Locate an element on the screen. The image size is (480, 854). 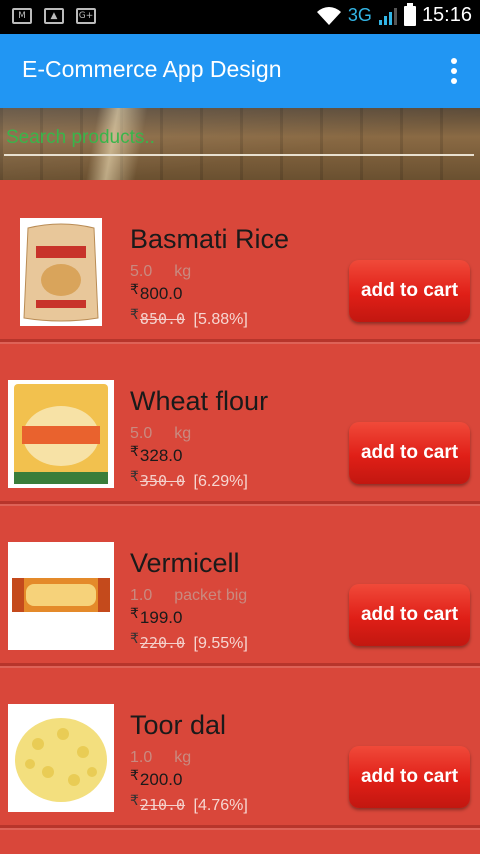
app-title: E-Commerce App Design is located at coordinates (152, 69).